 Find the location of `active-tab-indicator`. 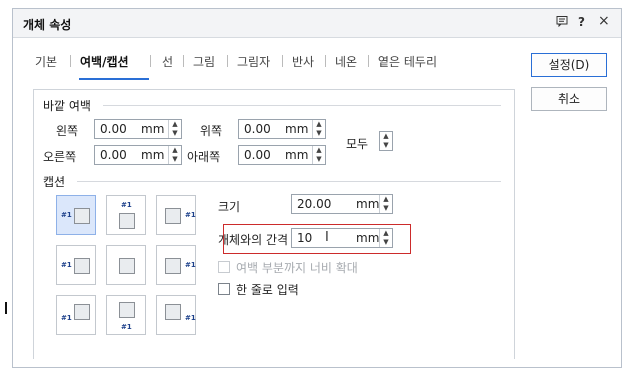

active-tab-indicator is located at coordinates (114, 79).